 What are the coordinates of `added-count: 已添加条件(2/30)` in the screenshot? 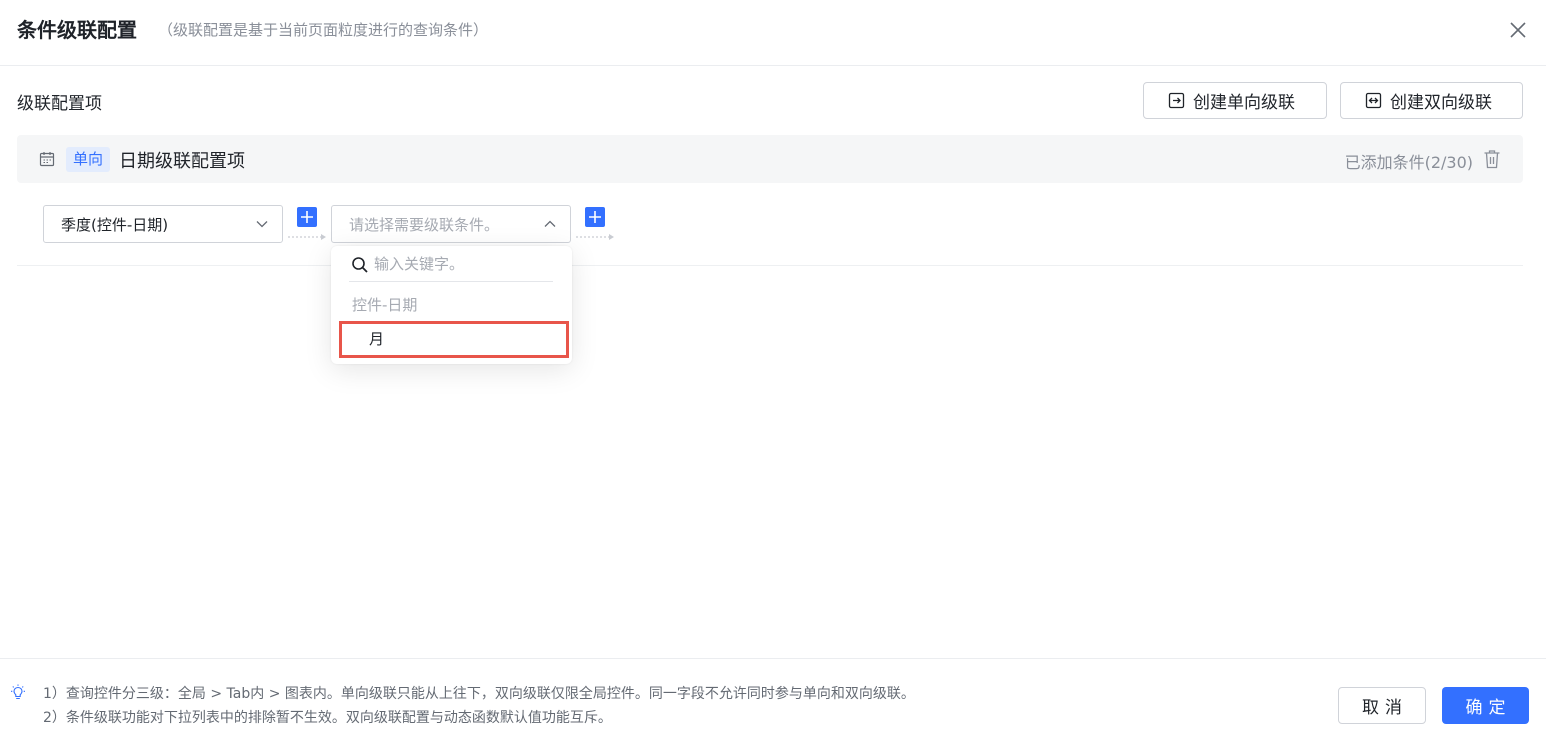 It's located at (1408, 162).